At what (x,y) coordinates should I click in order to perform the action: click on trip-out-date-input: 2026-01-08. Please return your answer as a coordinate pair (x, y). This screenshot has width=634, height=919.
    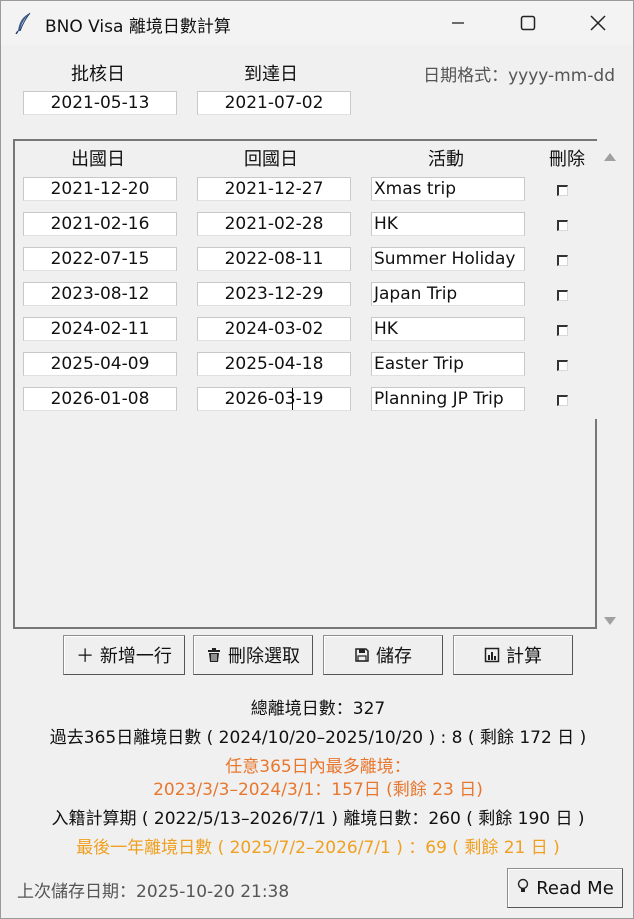
    Looking at the image, I should click on (100, 399).